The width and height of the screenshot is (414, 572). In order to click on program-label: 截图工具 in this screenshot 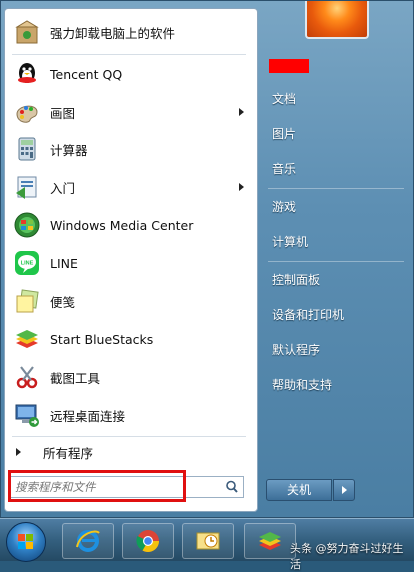, I will do `click(75, 378)`.